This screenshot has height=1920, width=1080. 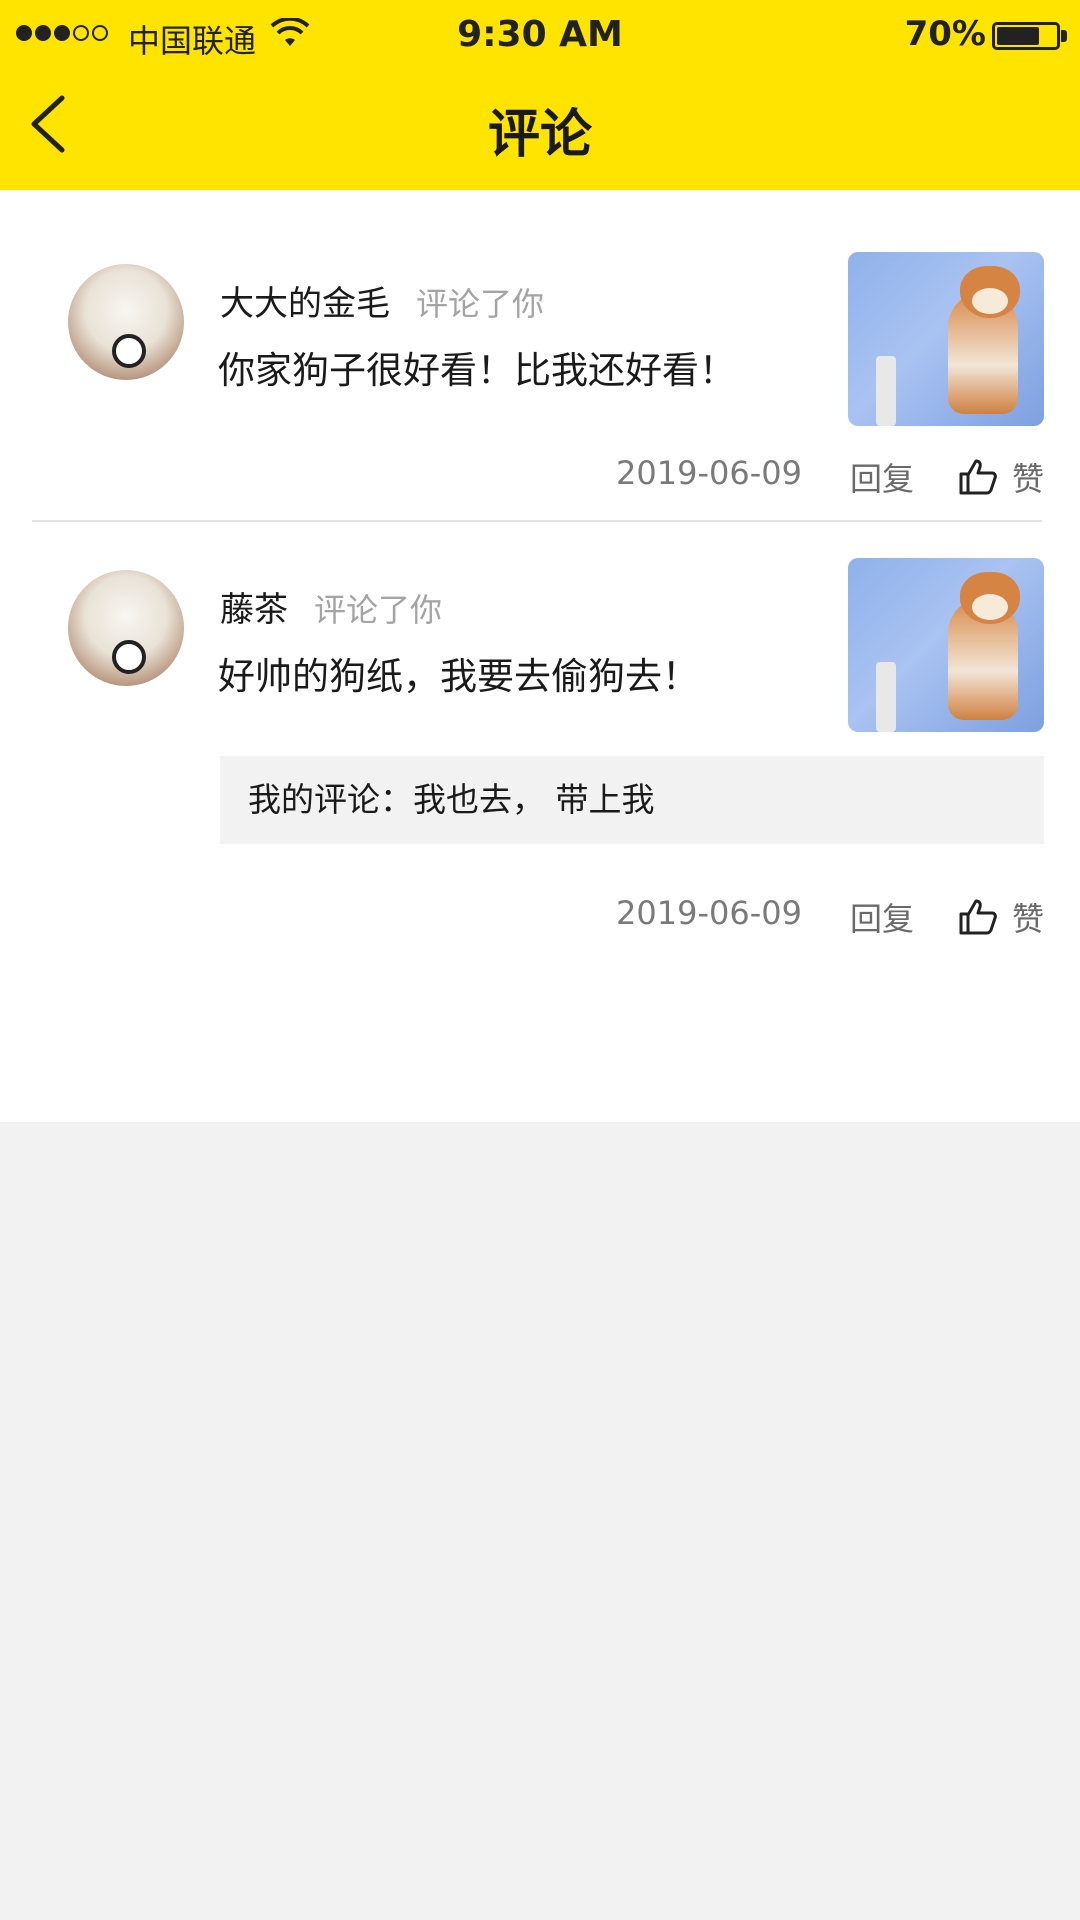 What do you see at coordinates (305, 304) in the screenshot?
I see `username-text: 大大的金毛` at bounding box center [305, 304].